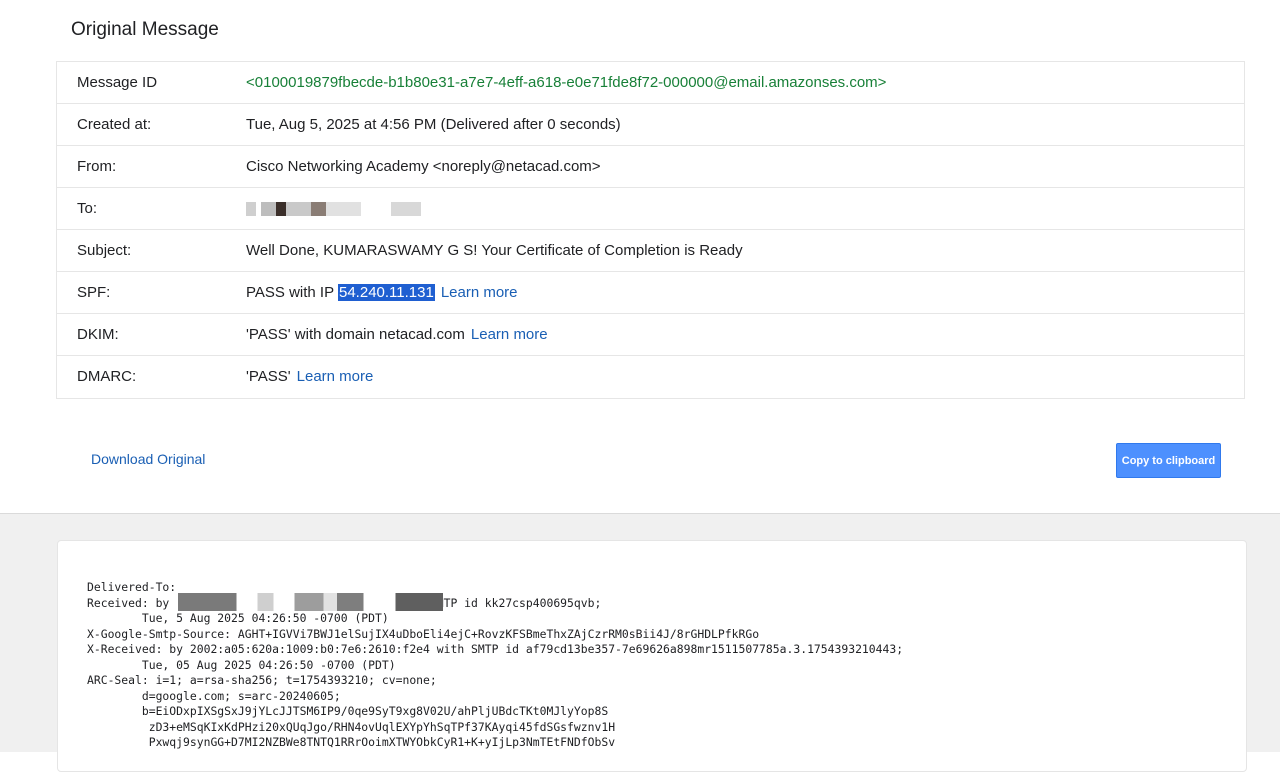  What do you see at coordinates (650, 209) in the screenshot?
I see `table-row-to: To:` at bounding box center [650, 209].